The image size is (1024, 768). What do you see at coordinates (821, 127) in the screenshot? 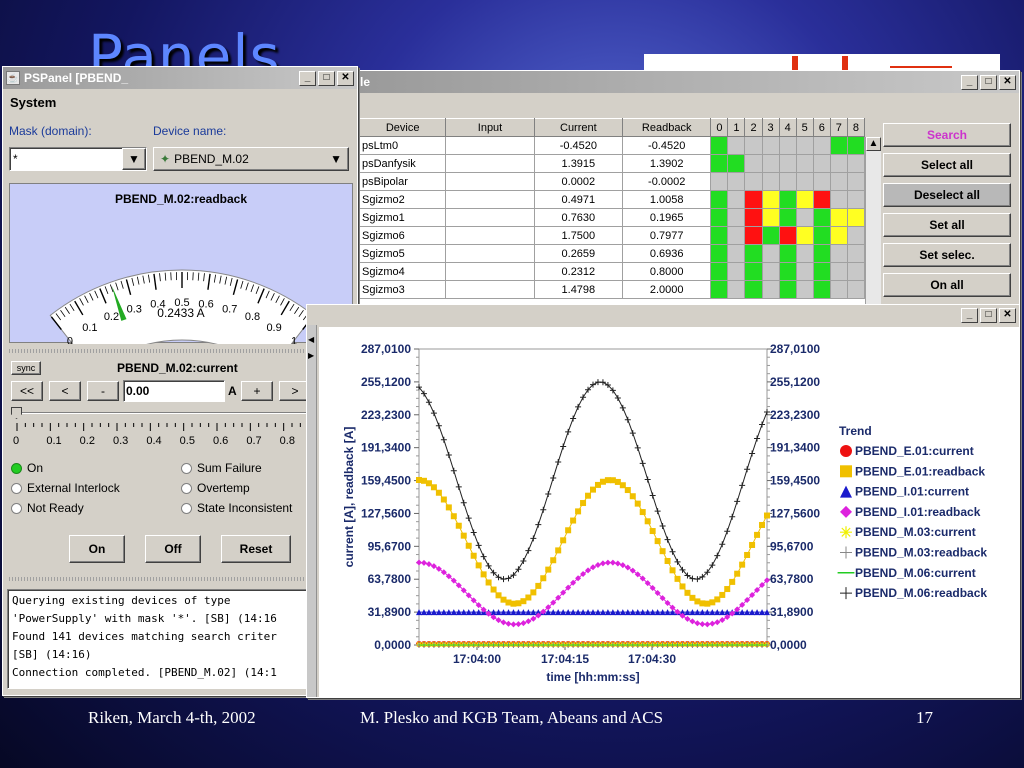
I see `bit-column-header: 6` at bounding box center [821, 127].